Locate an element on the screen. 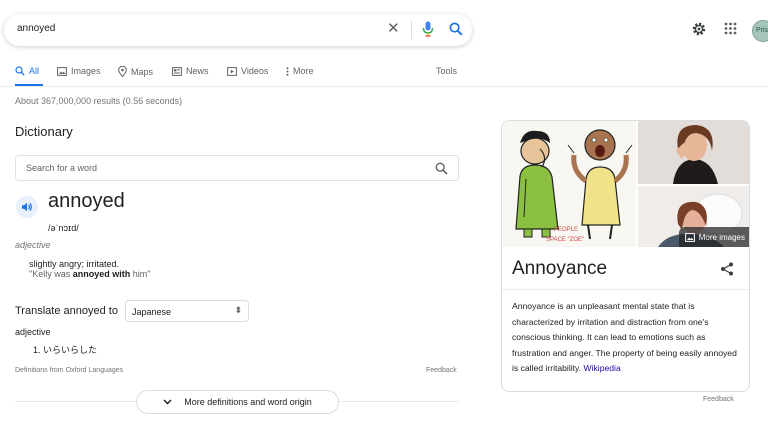 The height and width of the screenshot is (432, 768). more-vert-icon is located at coordinates (287, 71).